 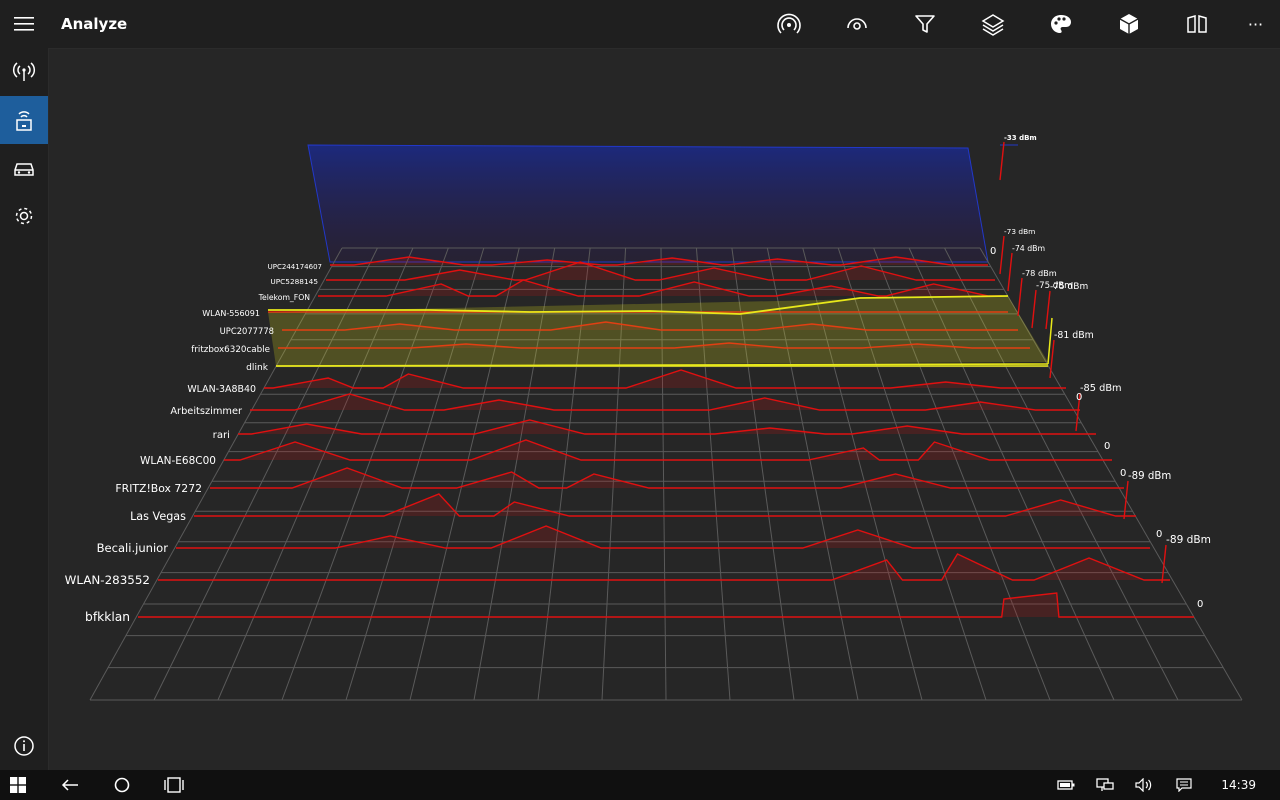 What do you see at coordinates (247, 331) in the screenshot?
I see `network-label: UPC2077778` at bounding box center [247, 331].